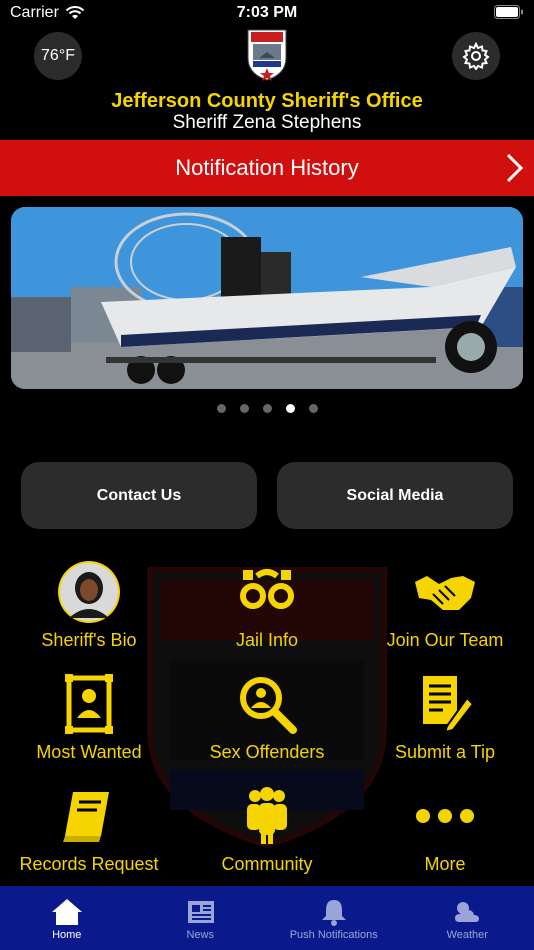 Image resolution: width=534 pixels, height=950 pixels. I want to click on sheriff-portrait, so click(89, 592).